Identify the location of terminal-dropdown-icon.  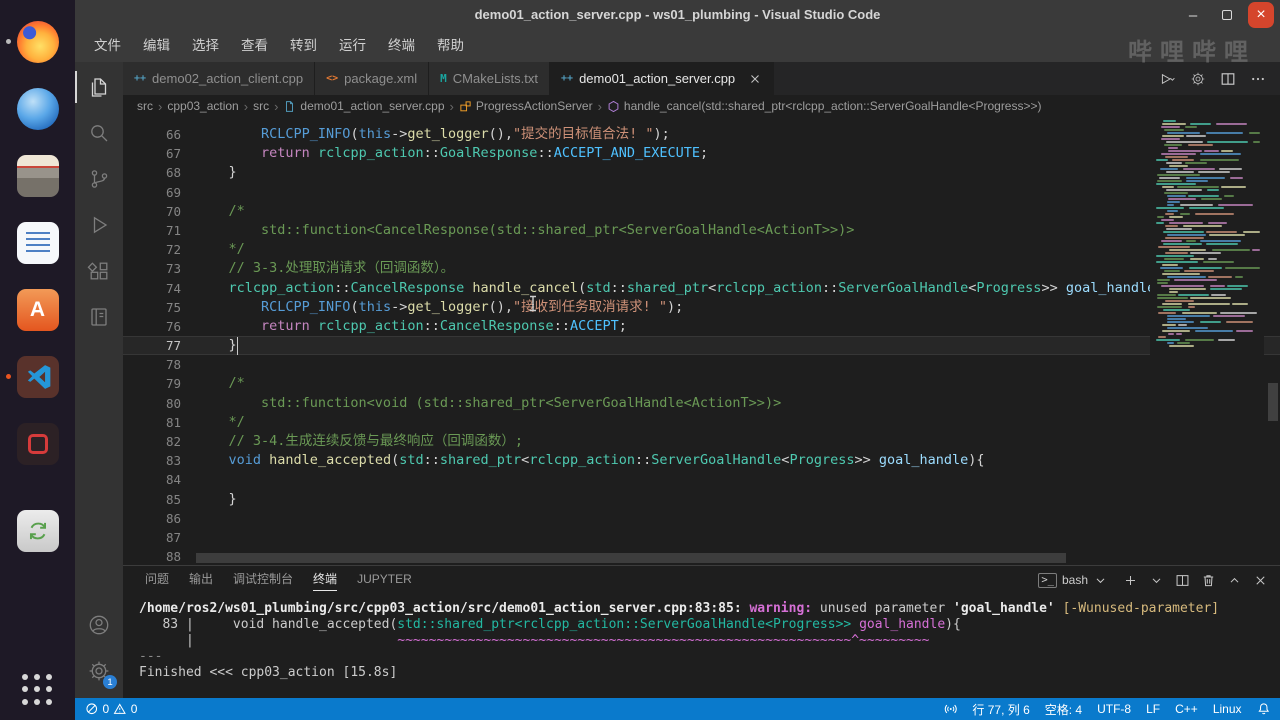
(1156, 580).